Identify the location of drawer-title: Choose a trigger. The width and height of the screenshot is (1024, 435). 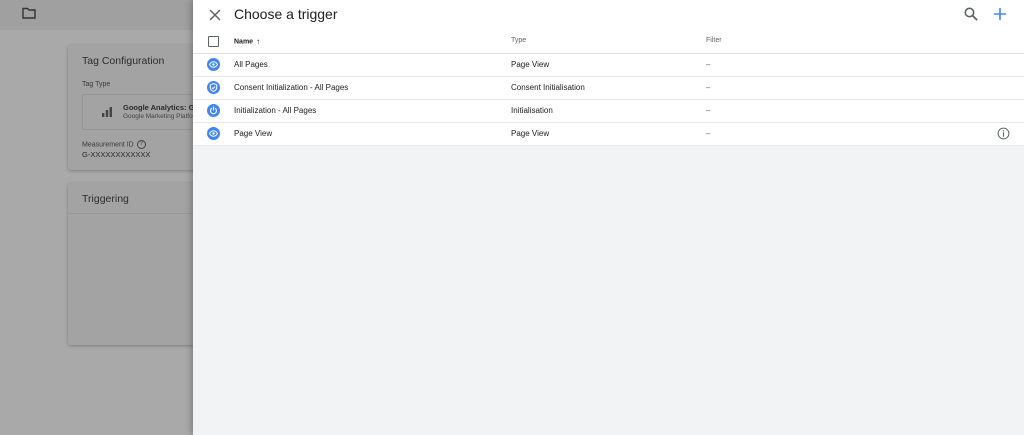
(286, 14).